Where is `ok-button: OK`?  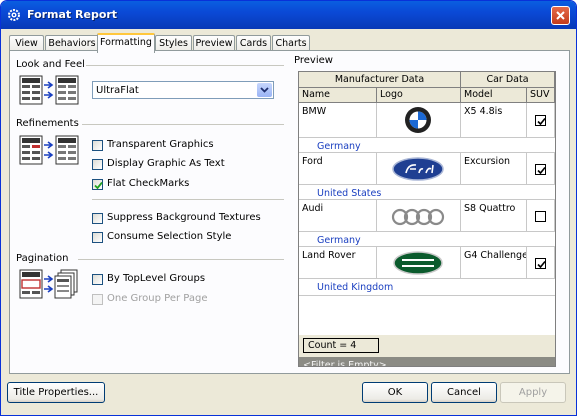 ok-button: OK is located at coordinates (395, 392).